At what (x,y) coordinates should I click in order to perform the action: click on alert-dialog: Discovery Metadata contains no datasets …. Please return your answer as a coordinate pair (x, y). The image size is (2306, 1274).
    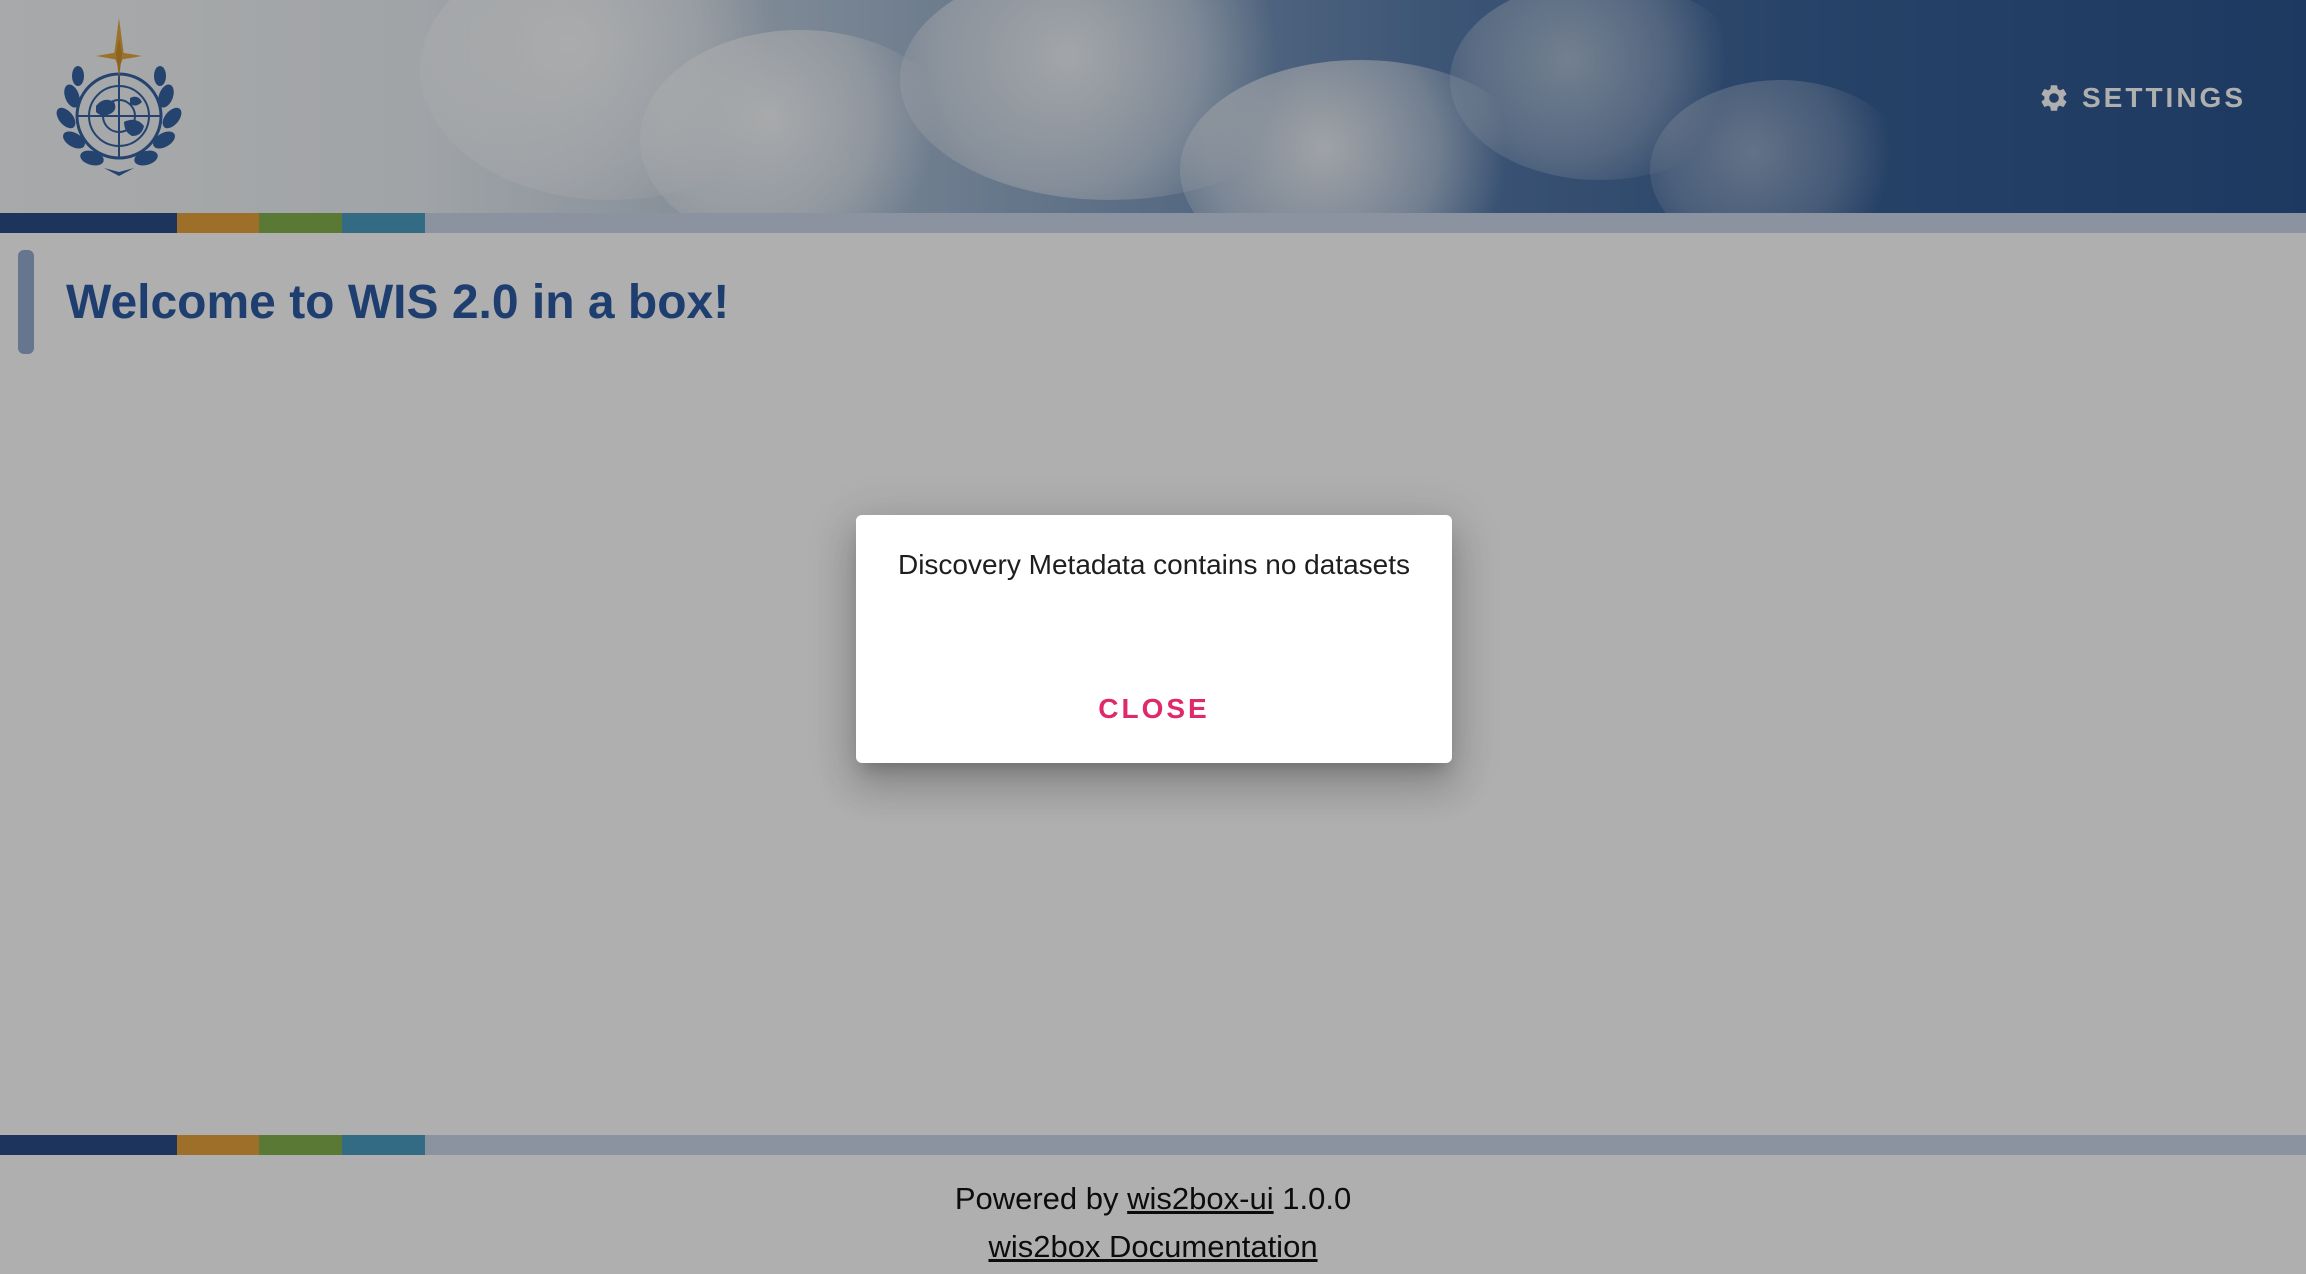
    Looking at the image, I should click on (1154, 639).